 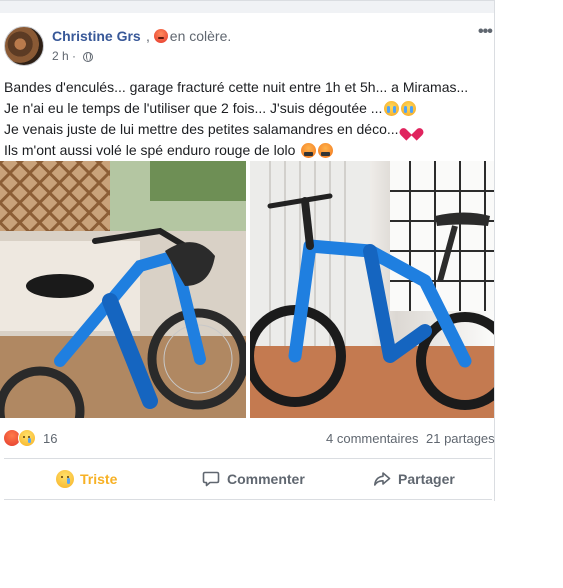 I want to click on angry-face-icon, so click(x=160, y=36).